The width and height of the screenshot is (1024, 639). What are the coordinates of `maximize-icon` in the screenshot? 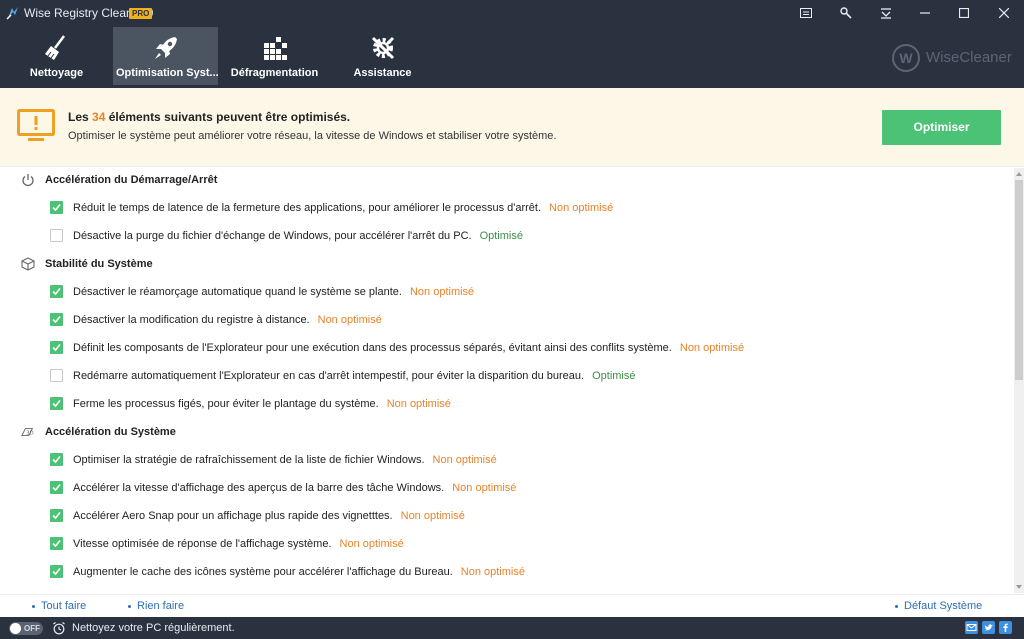 It's located at (964, 13).